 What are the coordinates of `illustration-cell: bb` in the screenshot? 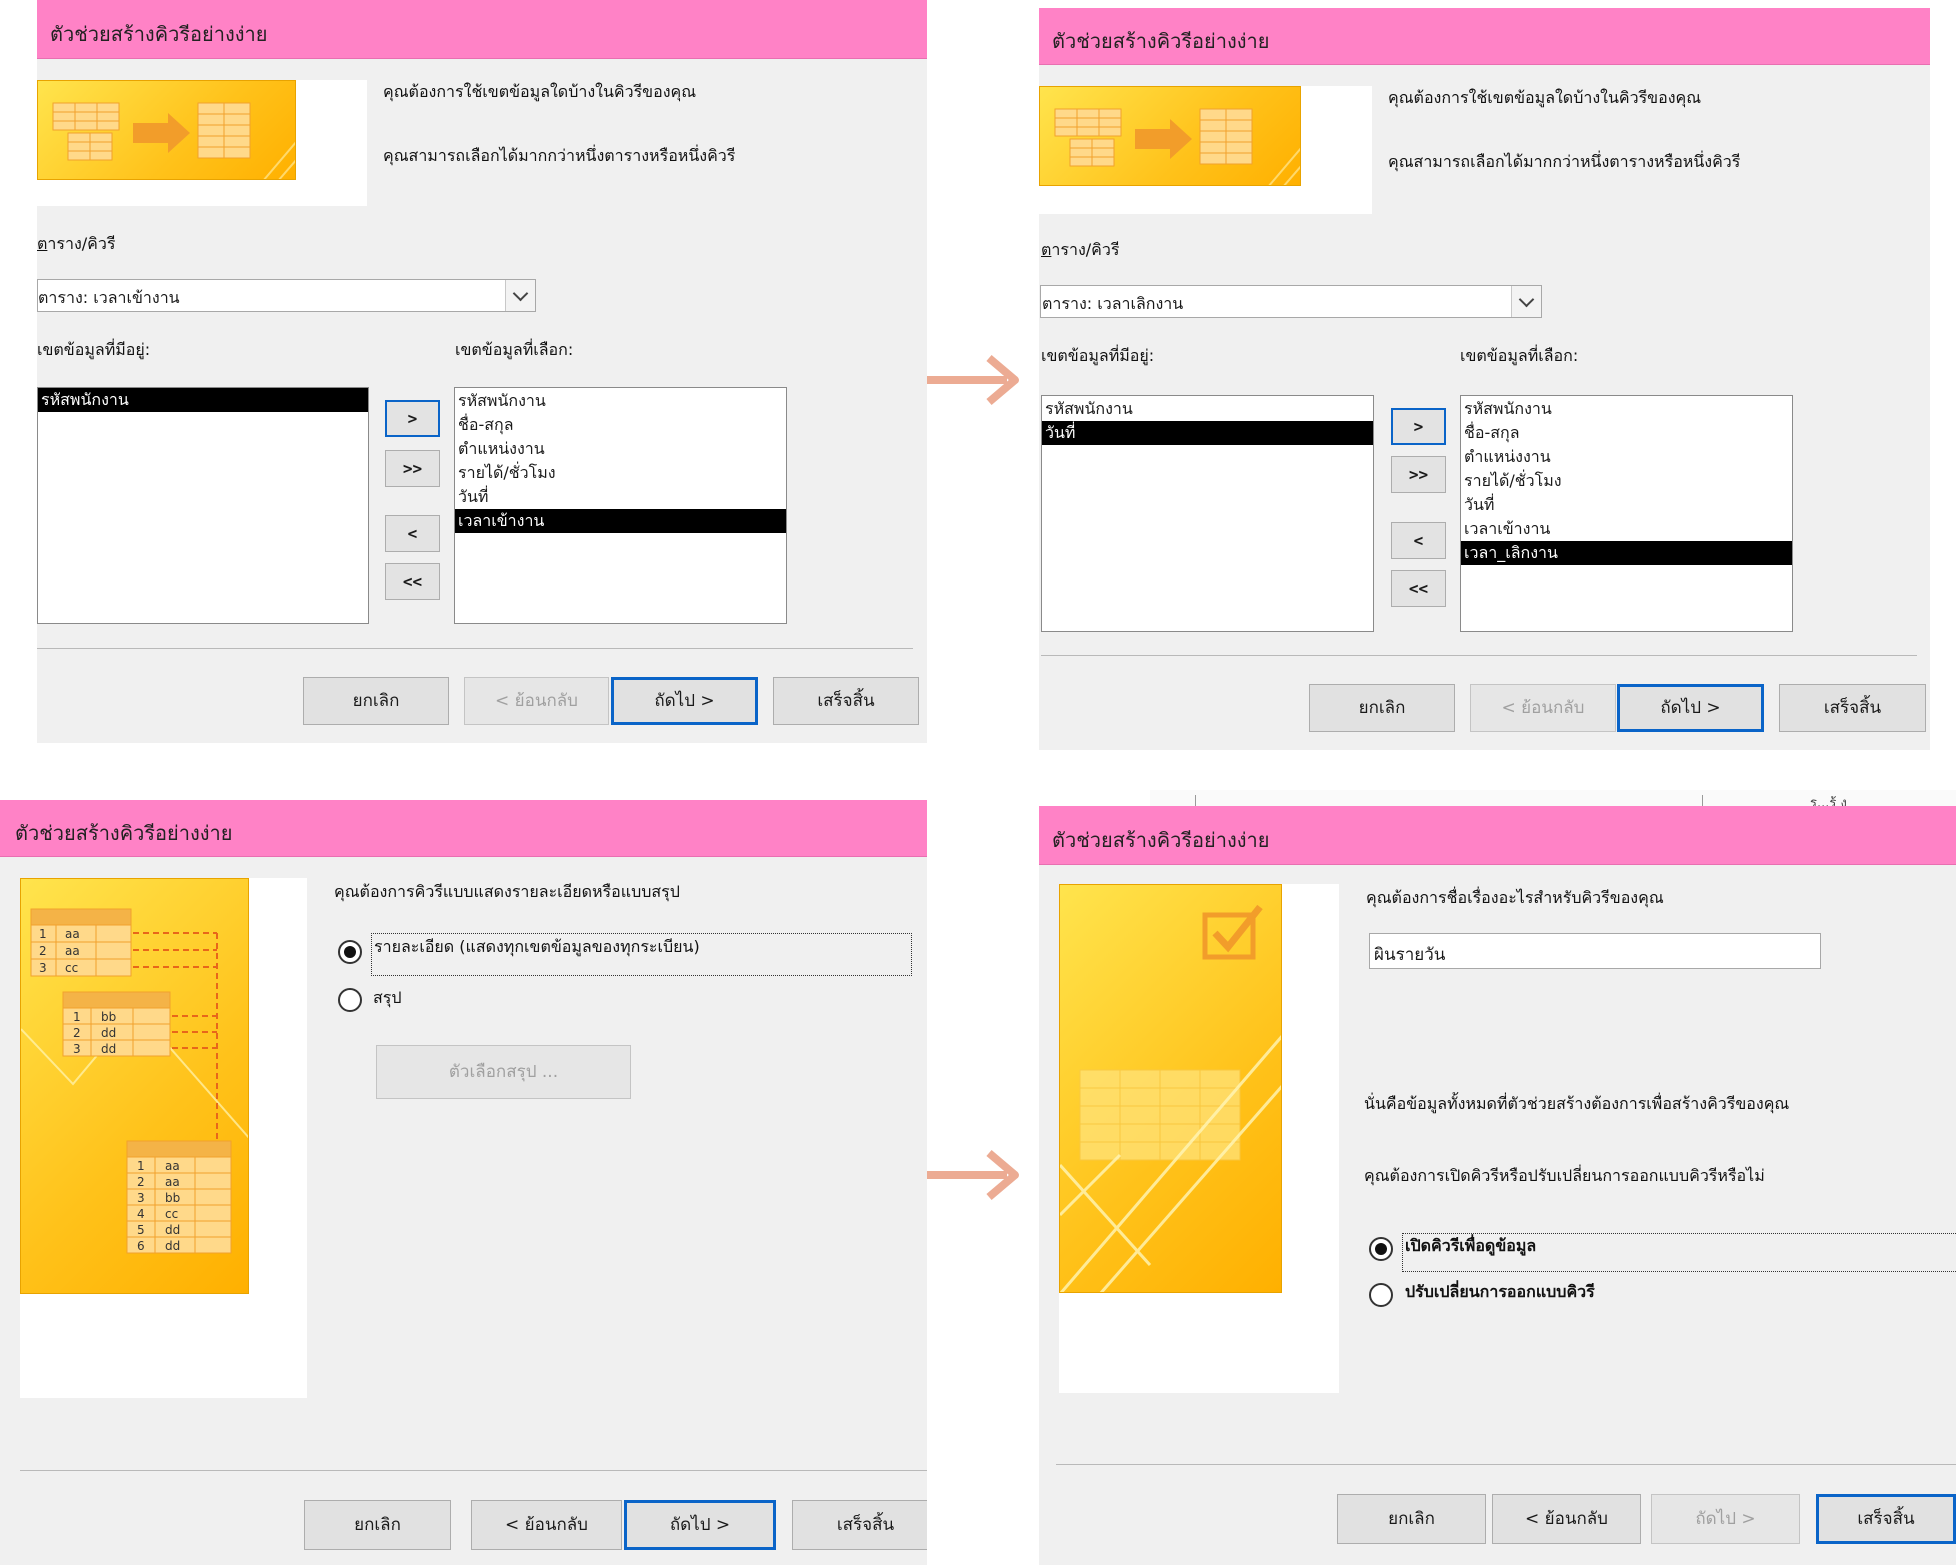 It's located at (172, 1198).